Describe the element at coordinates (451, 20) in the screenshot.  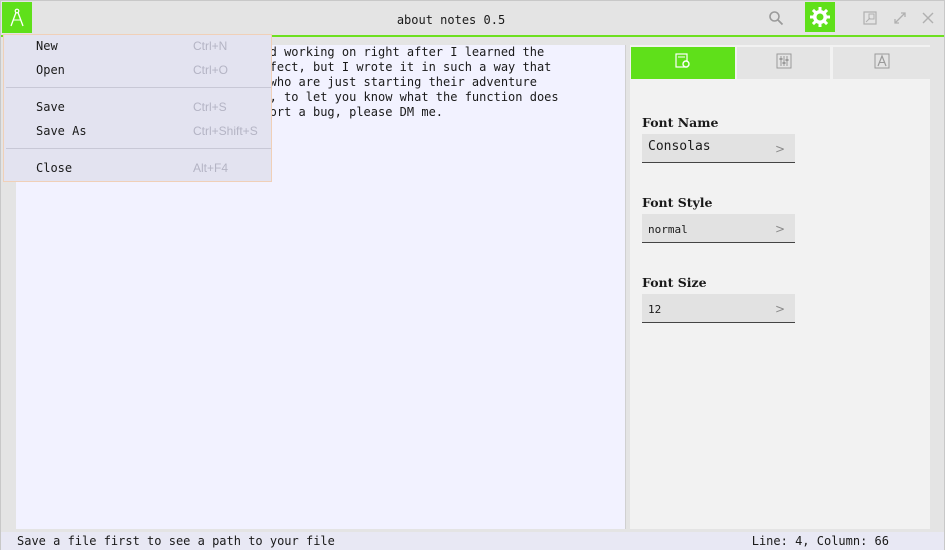
I see `window-title: about notes 0.5` at that location.